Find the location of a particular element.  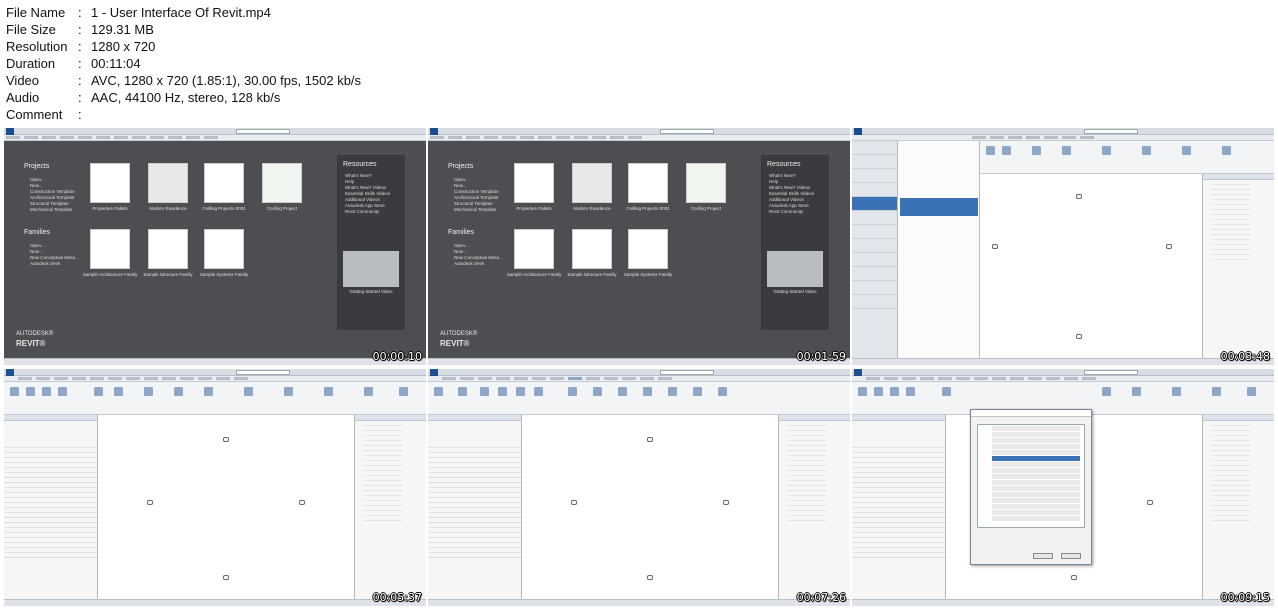

meta-key: Video is located at coordinates (23, 80).